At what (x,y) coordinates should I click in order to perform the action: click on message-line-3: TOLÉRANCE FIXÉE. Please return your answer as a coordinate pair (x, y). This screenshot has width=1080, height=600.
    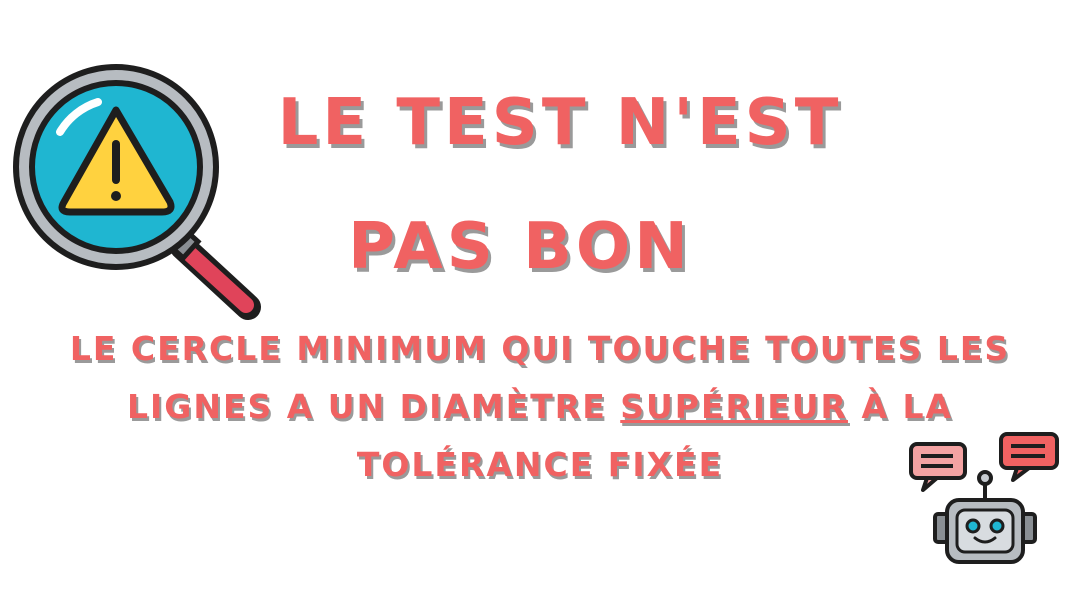
    Looking at the image, I should click on (540, 464).